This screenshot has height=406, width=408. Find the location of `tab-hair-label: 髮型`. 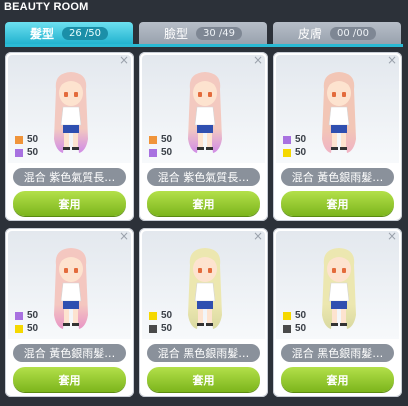

tab-hair-label: 髮型 is located at coordinates (41, 33).